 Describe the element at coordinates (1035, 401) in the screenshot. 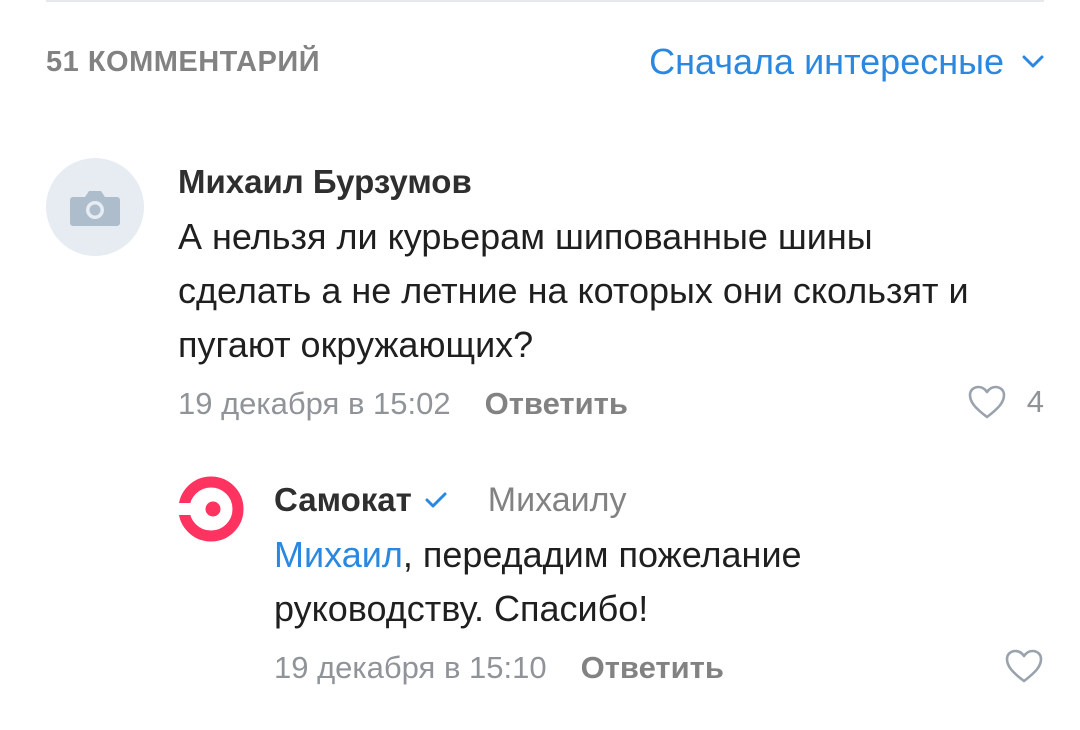

I see `like-count: 4` at that location.